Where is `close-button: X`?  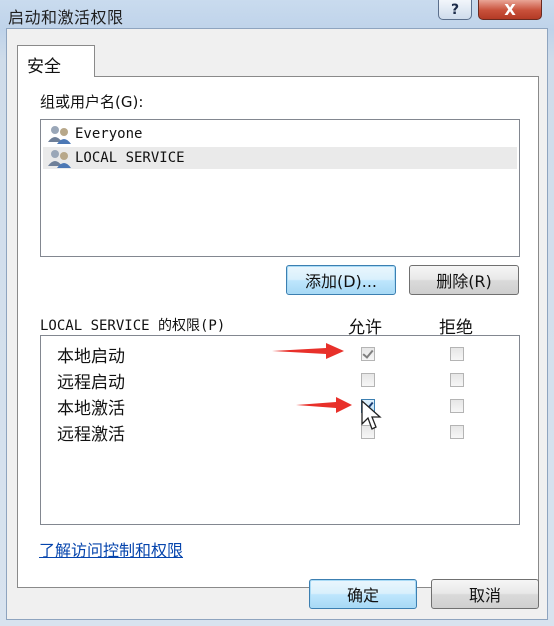 close-button: X is located at coordinates (510, 10).